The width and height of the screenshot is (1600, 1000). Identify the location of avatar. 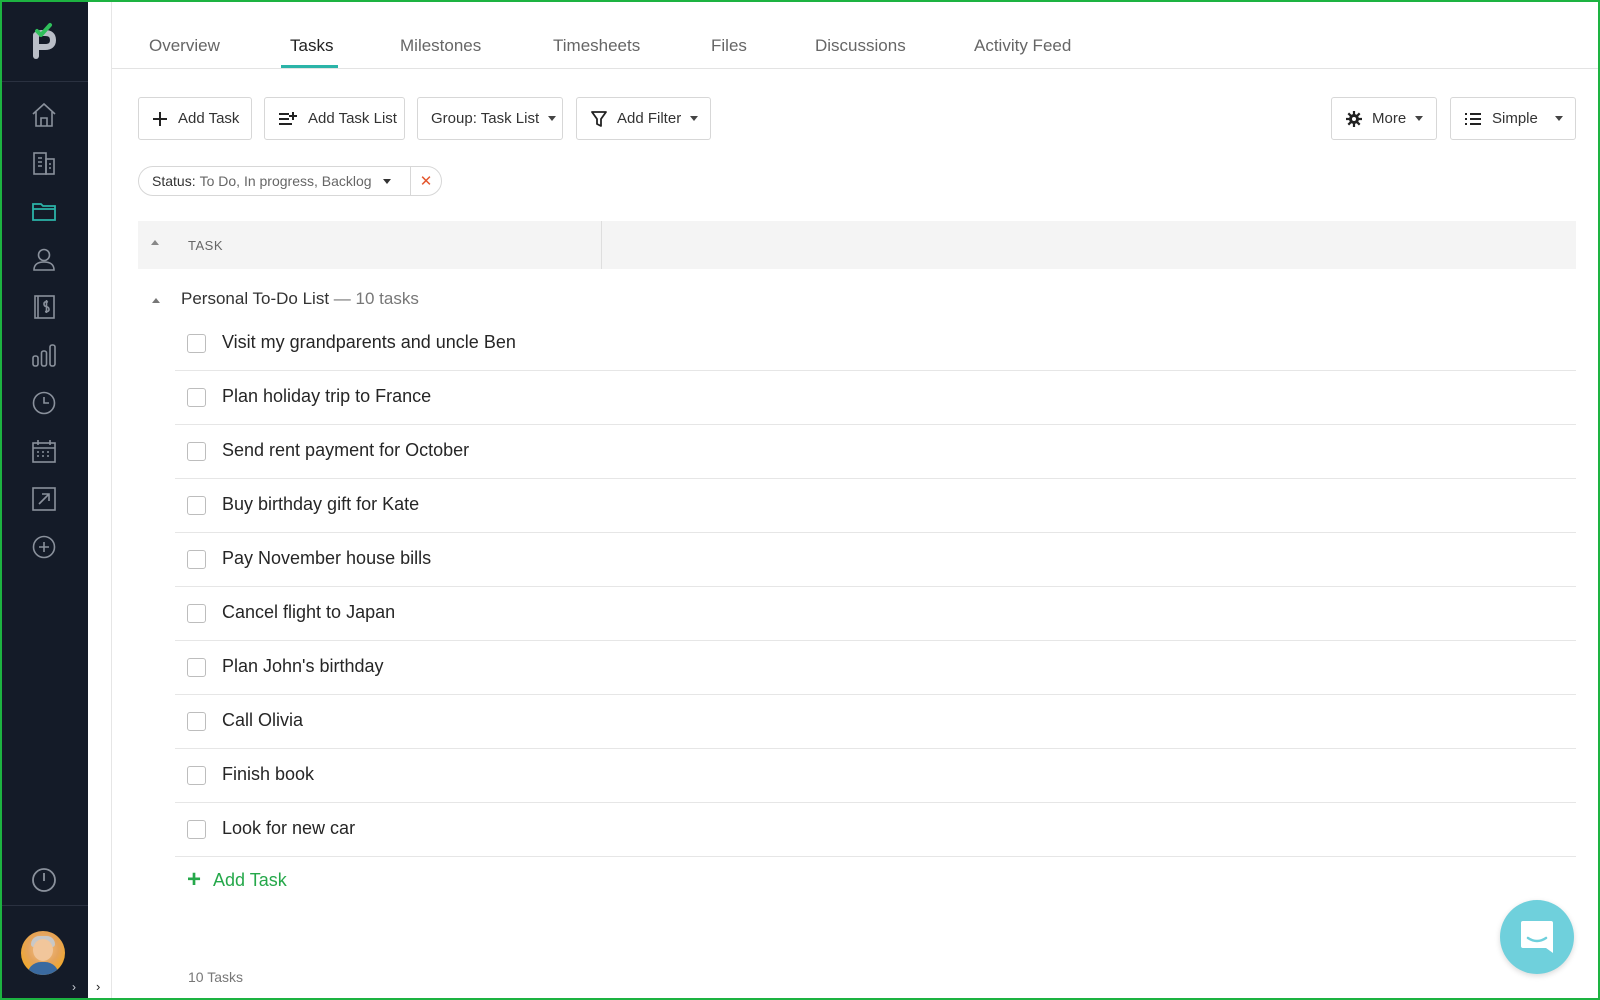
(43, 953).